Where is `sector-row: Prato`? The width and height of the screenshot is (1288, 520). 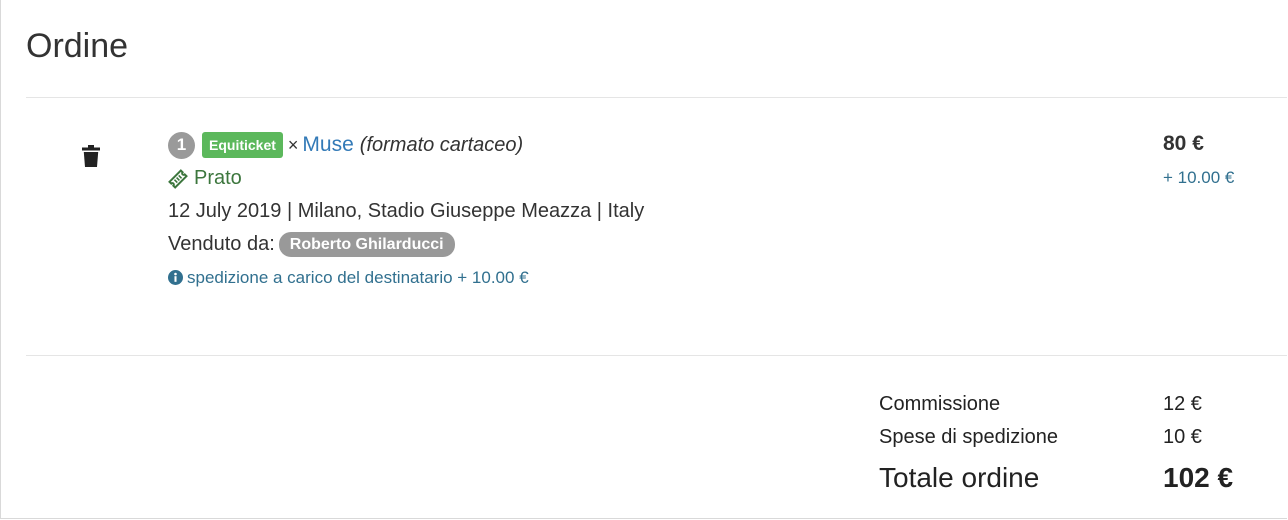 sector-row: Prato is located at coordinates (618, 178).